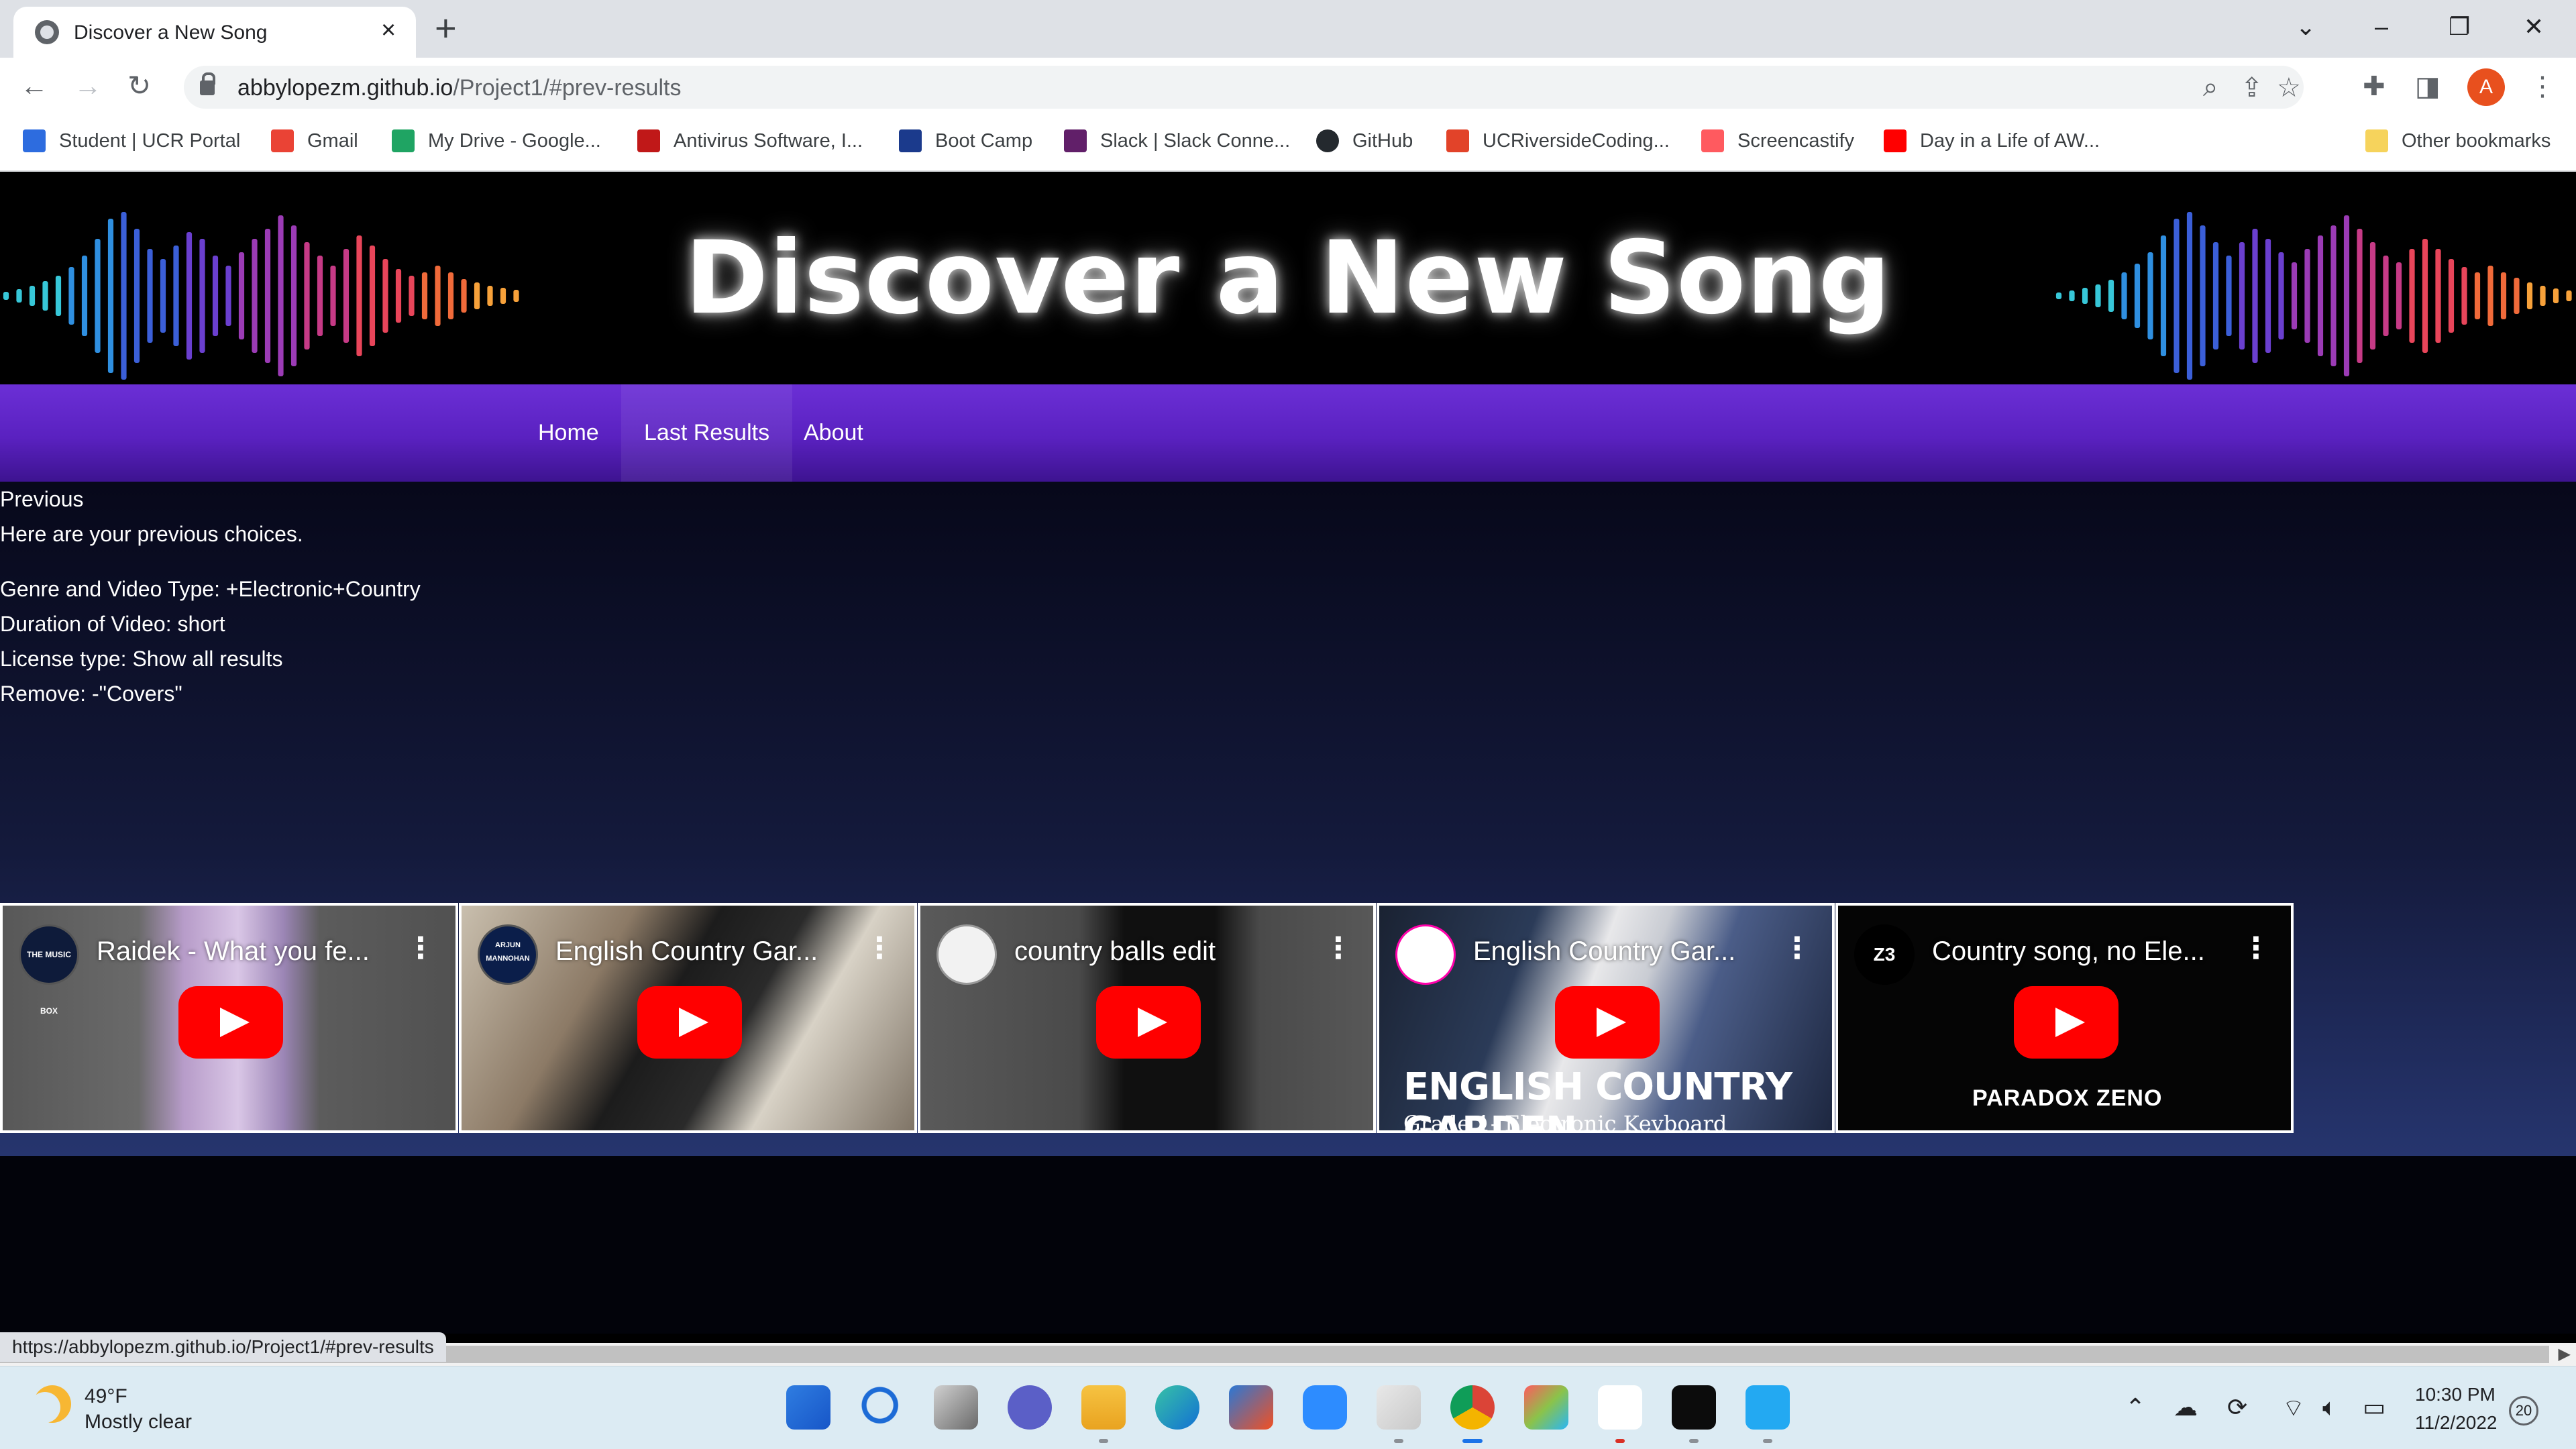 The width and height of the screenshot is (2576, 1449). I want to click on bookmark-star-icon: ☆, so click(2289, 87).